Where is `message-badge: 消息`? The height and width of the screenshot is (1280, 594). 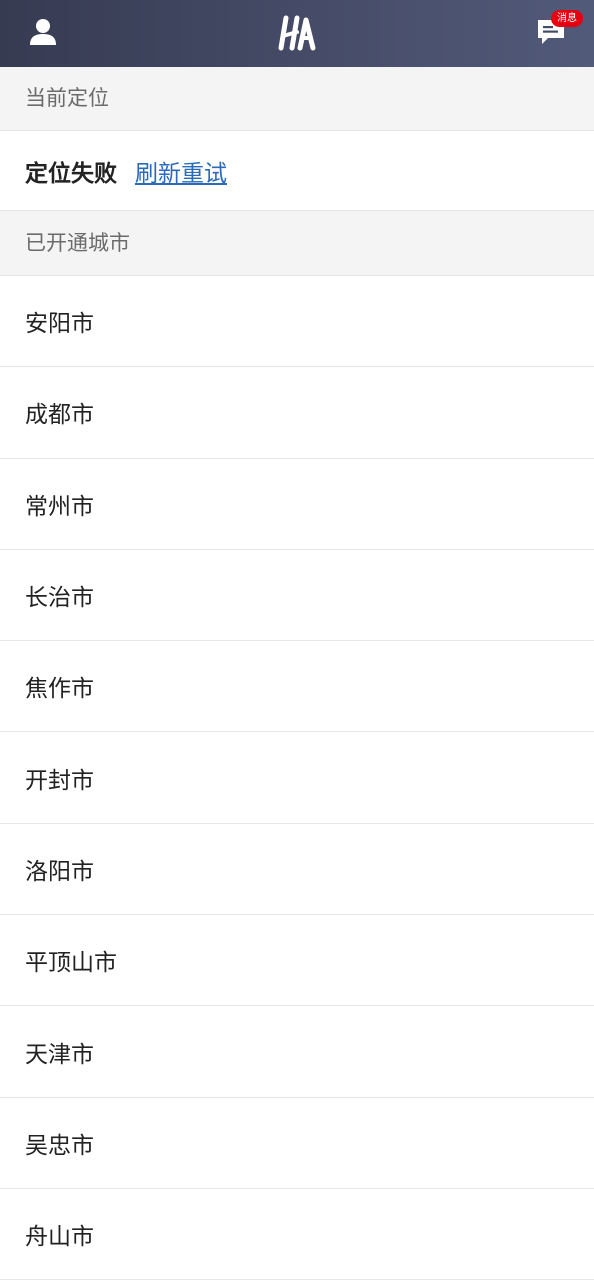 message-badge: 消息 is located at coordinates (567, 18).